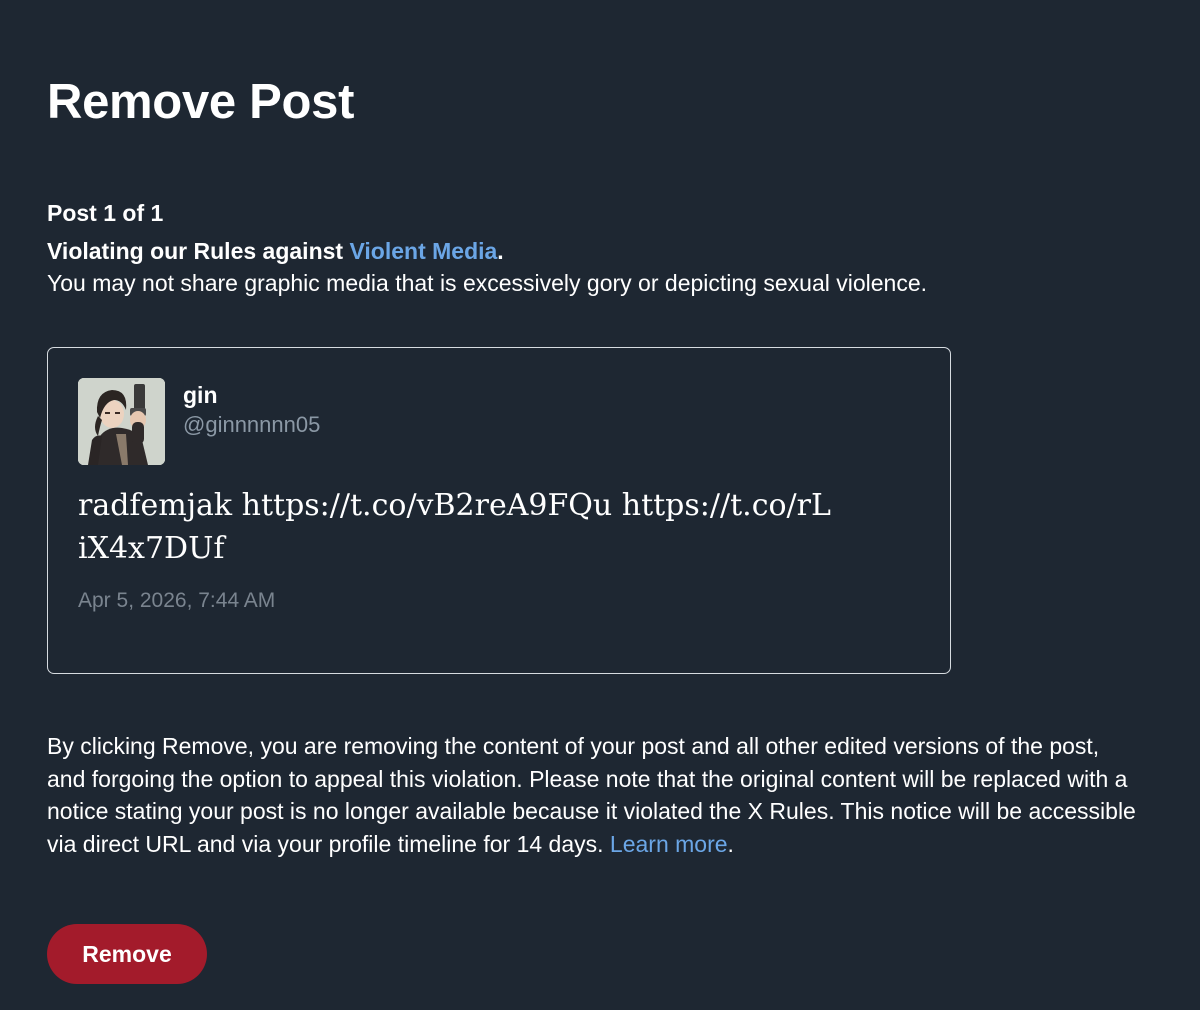  What do you see at coordinates (201, 102) in the screenshot?
I see `page-title: Remove Post` at bounding box center [201, 102].